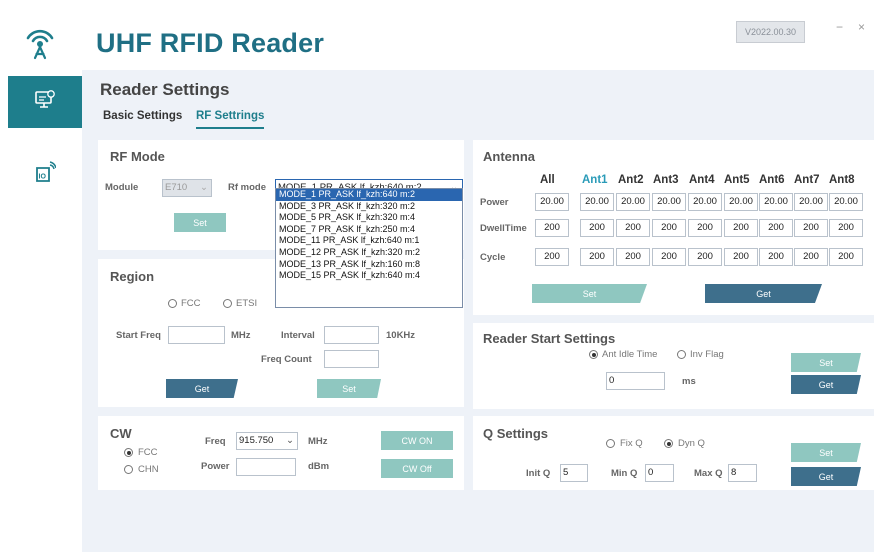  What do you see at coordinates (45, 311) in the screenshot?
I see `sidebar: IO` at bounding box center [45, 311].